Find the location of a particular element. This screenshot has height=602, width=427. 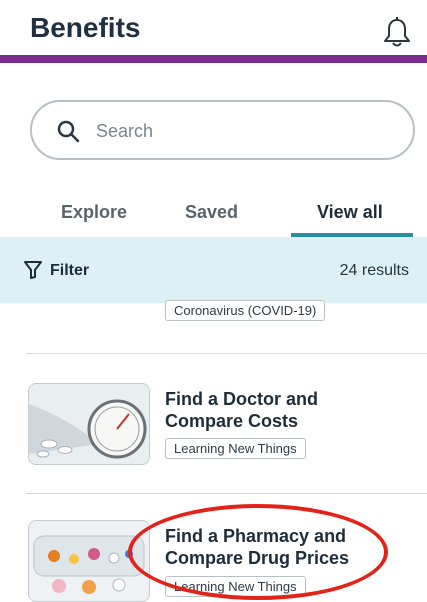

card-title: Find a Doctor and Compare Costs is located at coordinates (241, 410).